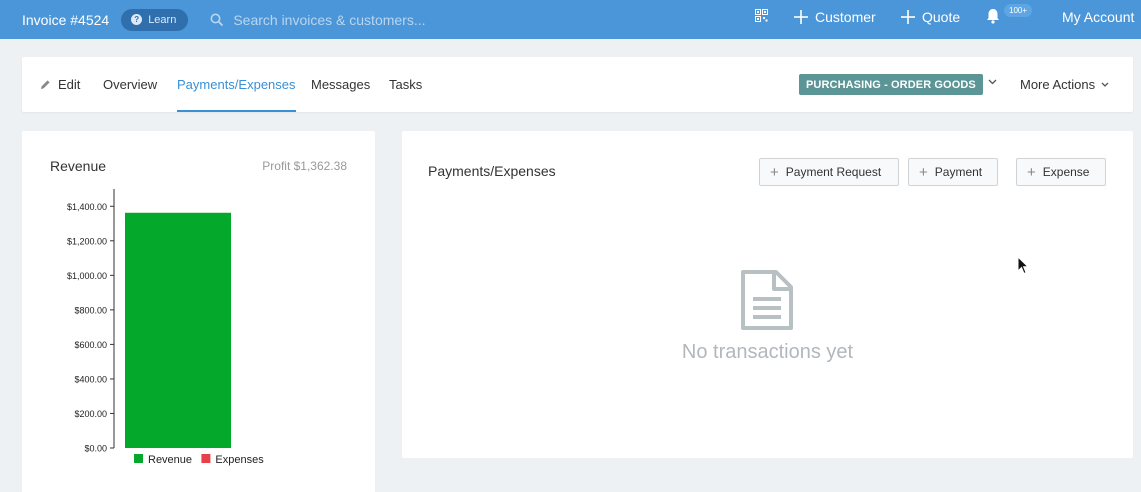  I want to click on tab-payments-expenses: Payments/Expenses, so click(236, 84).